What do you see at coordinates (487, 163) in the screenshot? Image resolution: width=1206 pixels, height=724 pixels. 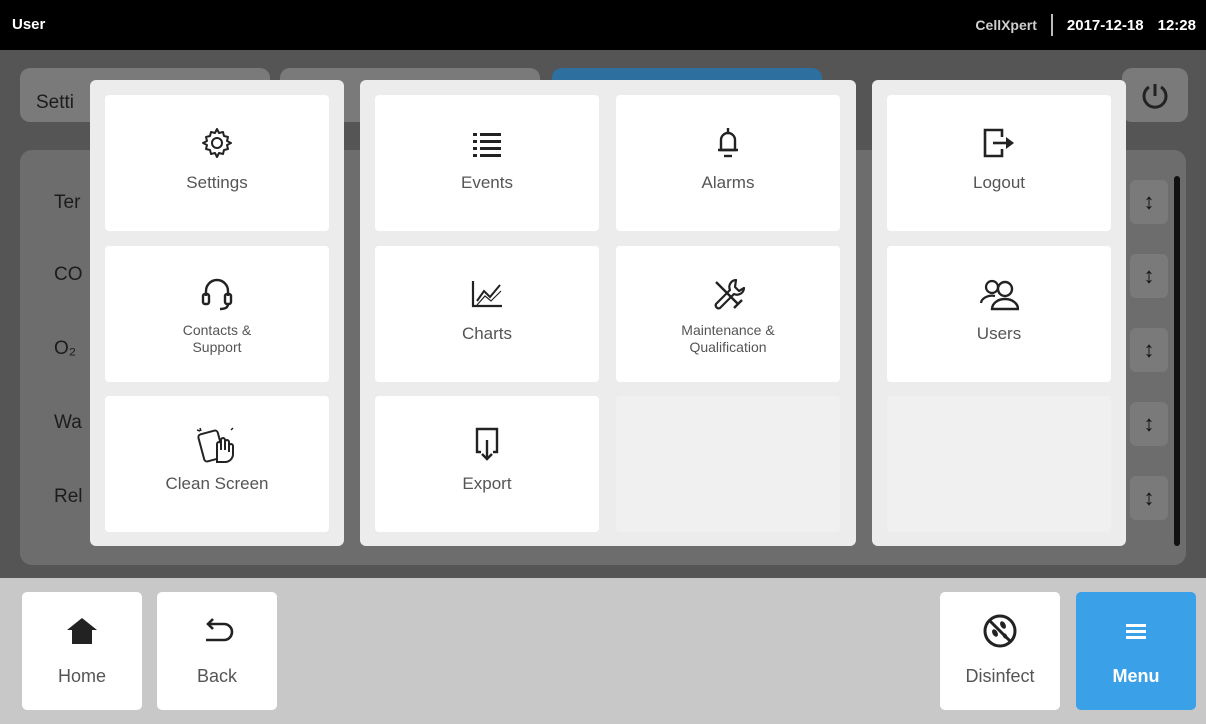 I see `events-button: Events` at bounding box center [487, 163].